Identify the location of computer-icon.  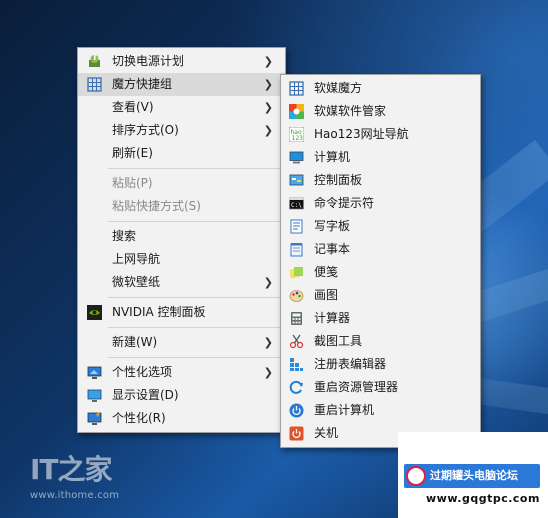
(296, 157).